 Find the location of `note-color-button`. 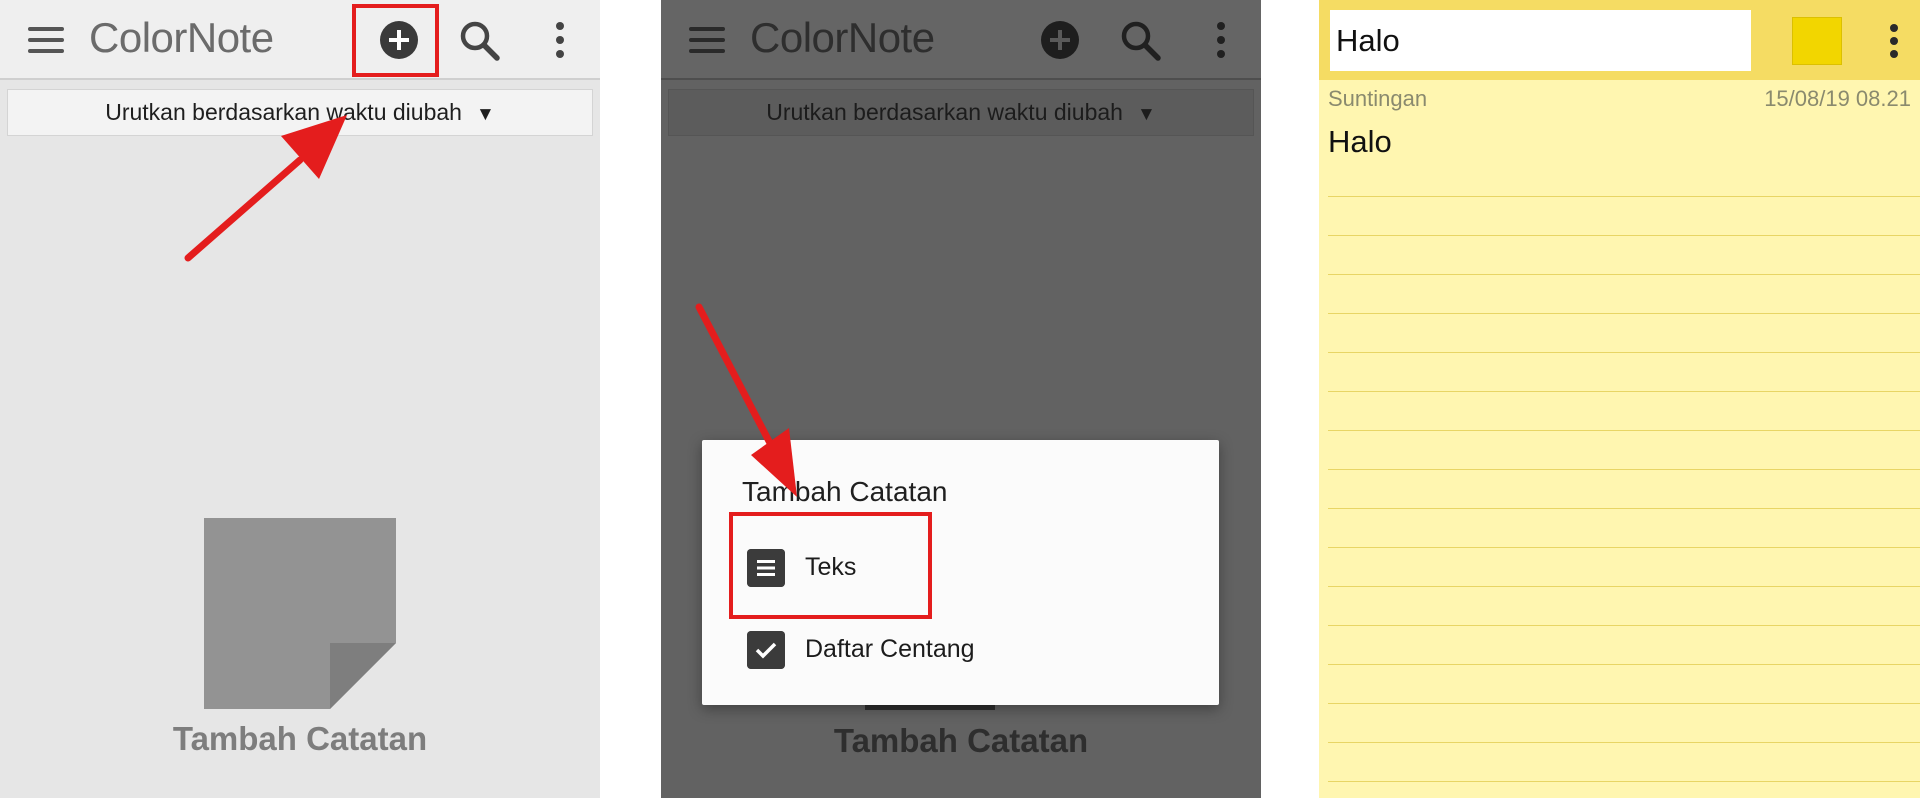

note-color-button is located at coordinates (1816, 40).